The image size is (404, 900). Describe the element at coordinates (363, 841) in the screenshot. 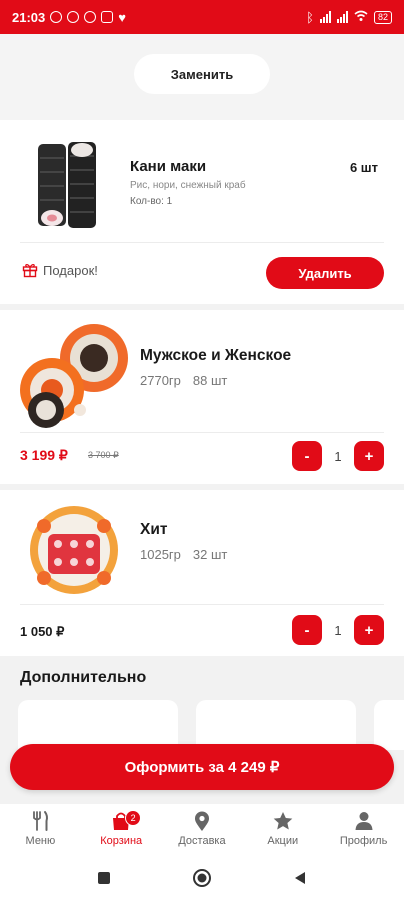

I see `nav-label: Профиль` at that location.